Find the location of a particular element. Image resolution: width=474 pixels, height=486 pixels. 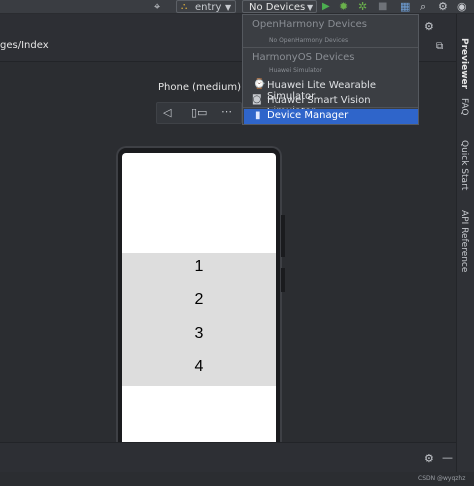

multi-device-icon: ▯▭ is located at coordinates (199, 112).